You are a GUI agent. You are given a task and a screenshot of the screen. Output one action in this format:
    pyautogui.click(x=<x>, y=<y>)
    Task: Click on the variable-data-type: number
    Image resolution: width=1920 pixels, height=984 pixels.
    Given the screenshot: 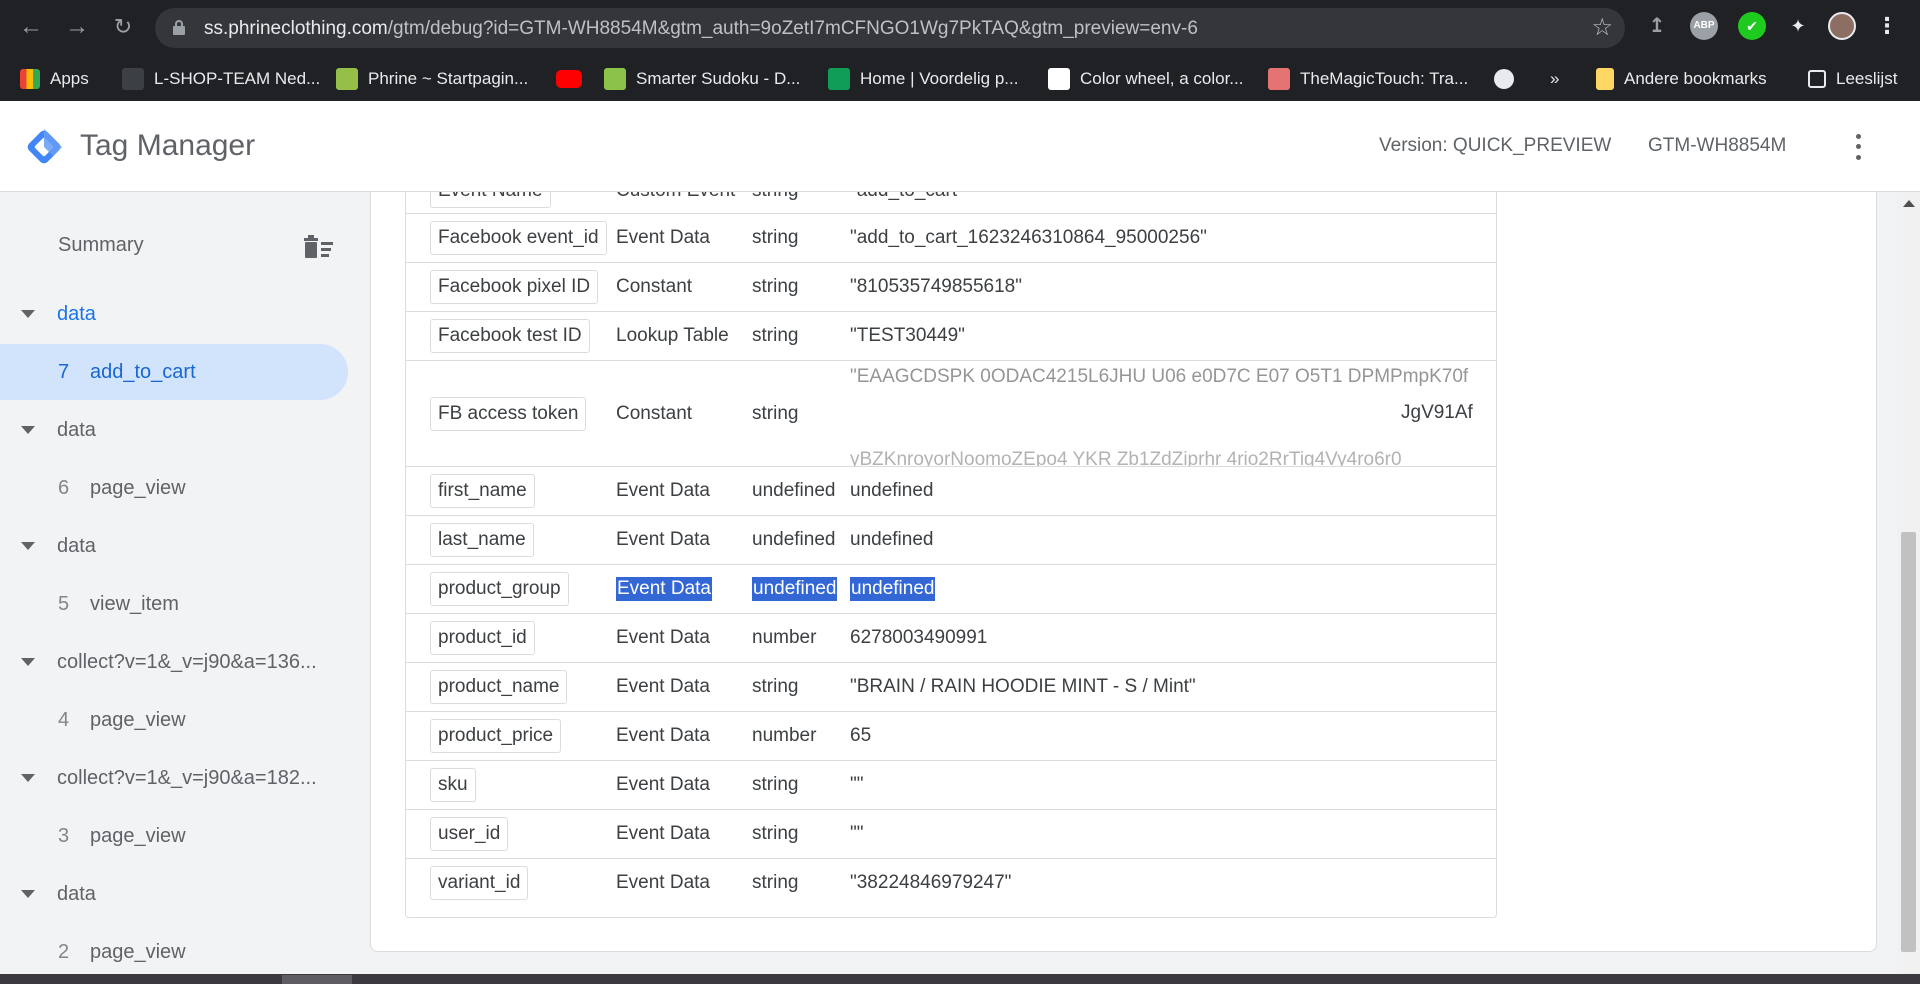 What is the action you would take?
    pyautogui.click(x=784, y=735)
    